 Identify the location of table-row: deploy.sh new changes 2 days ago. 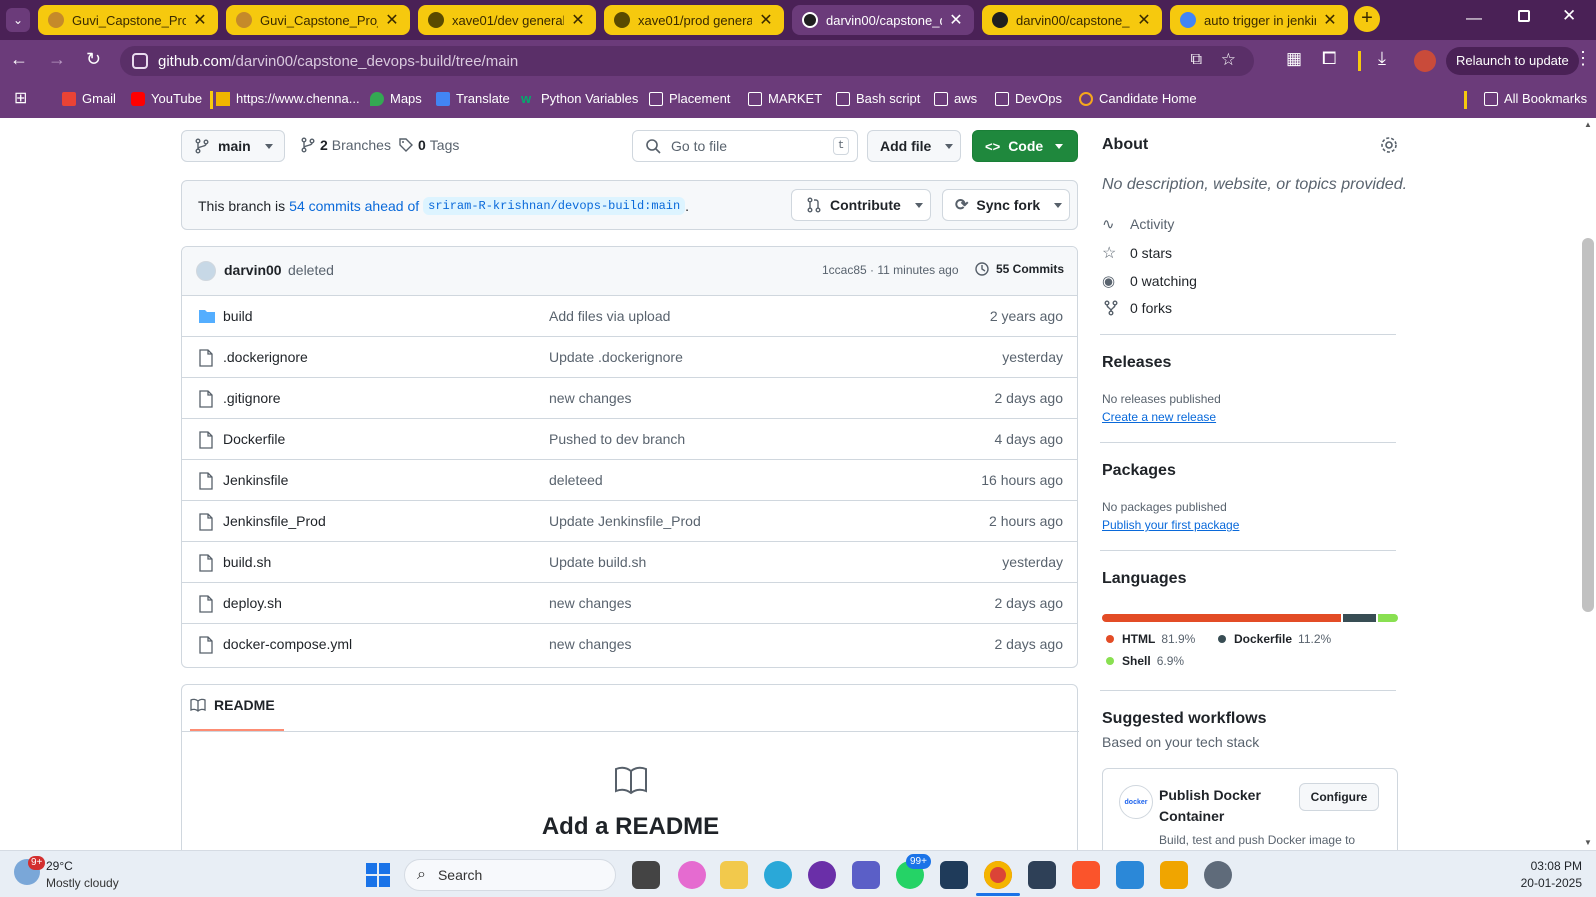
(629, 603).